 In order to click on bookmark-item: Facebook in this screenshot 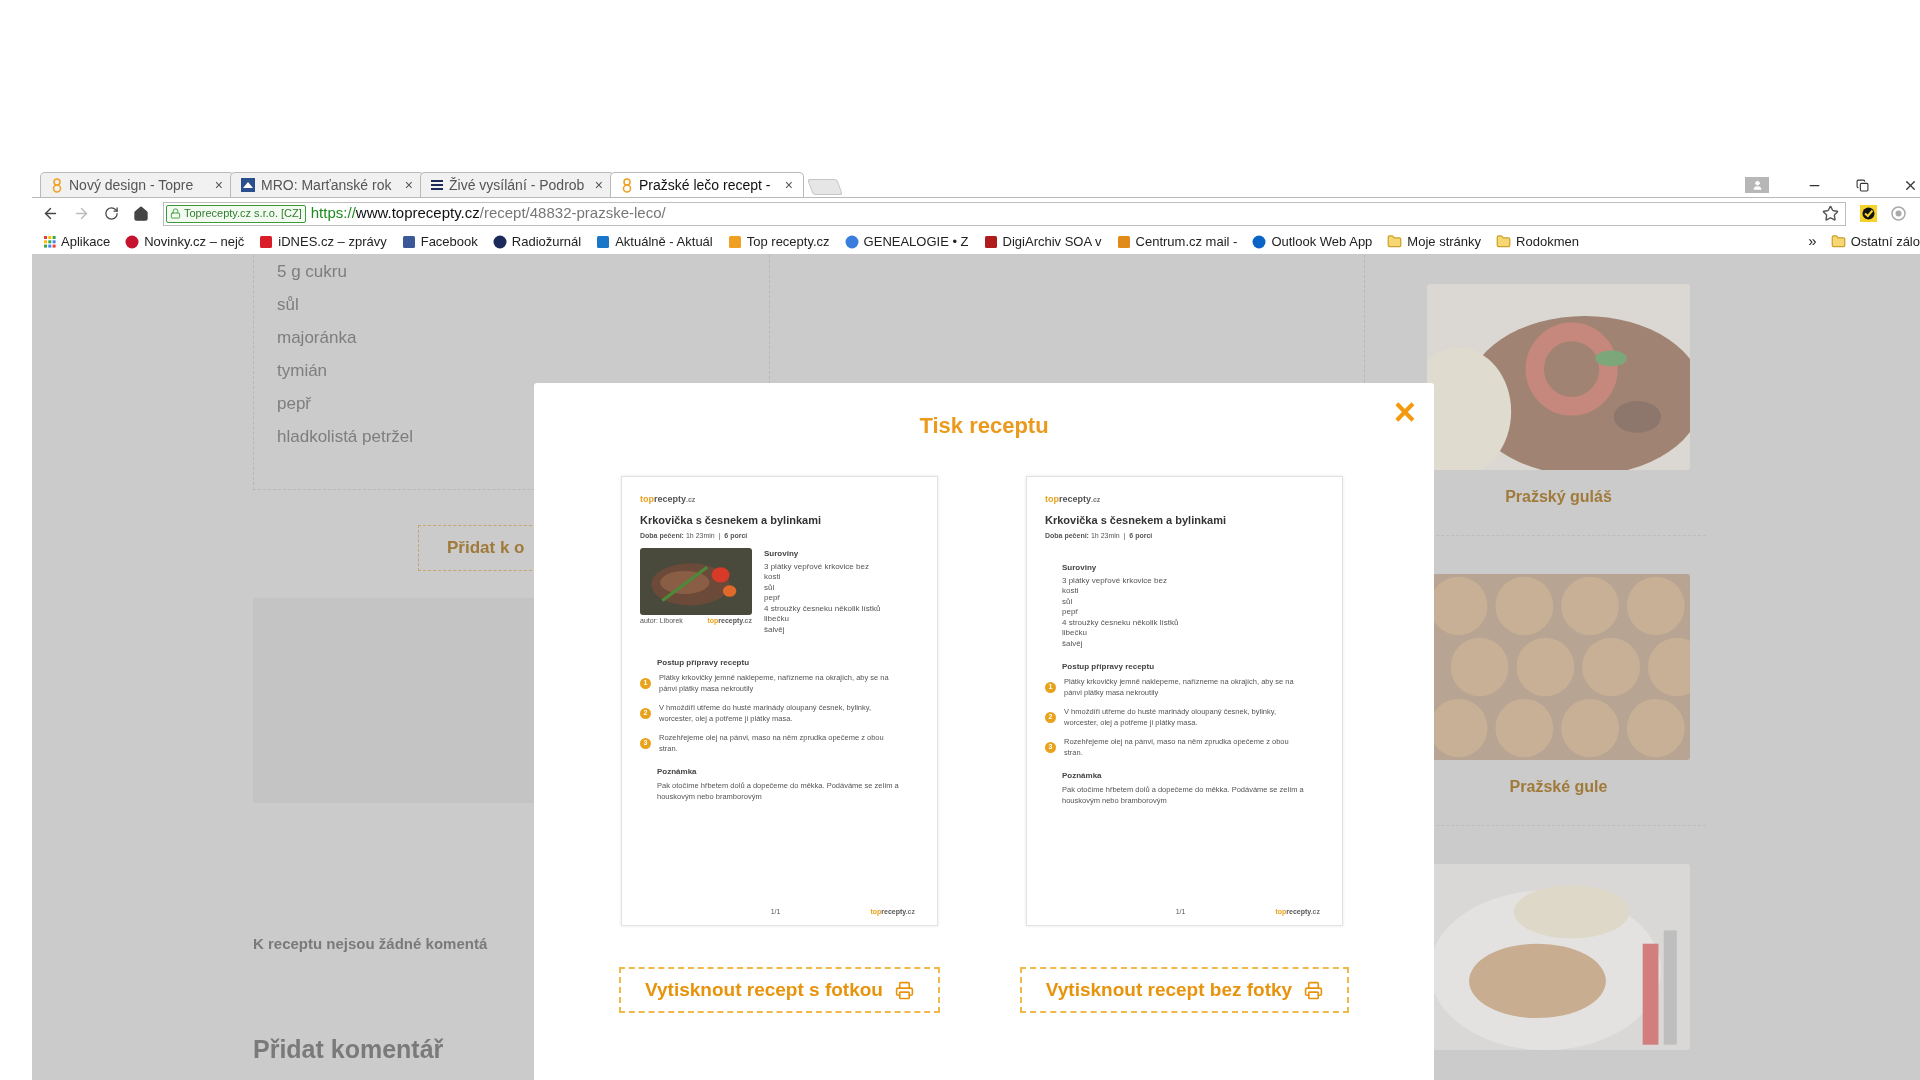, I will do `click(439, 241)`.